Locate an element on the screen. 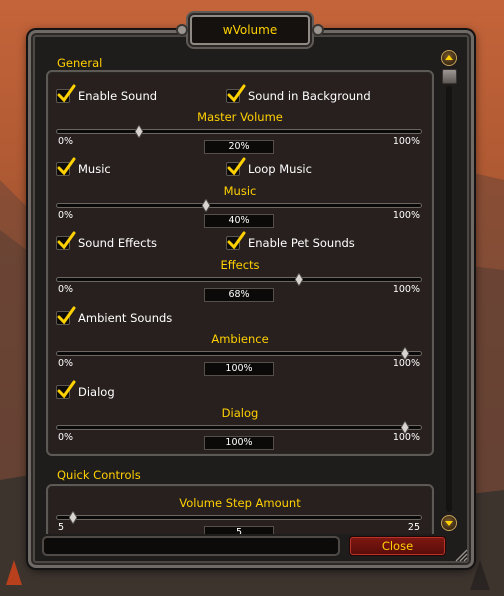 Image resolution: width=504 pixels, height=596 pixels. effects-volume-slider is located at coordinates (239, 279).